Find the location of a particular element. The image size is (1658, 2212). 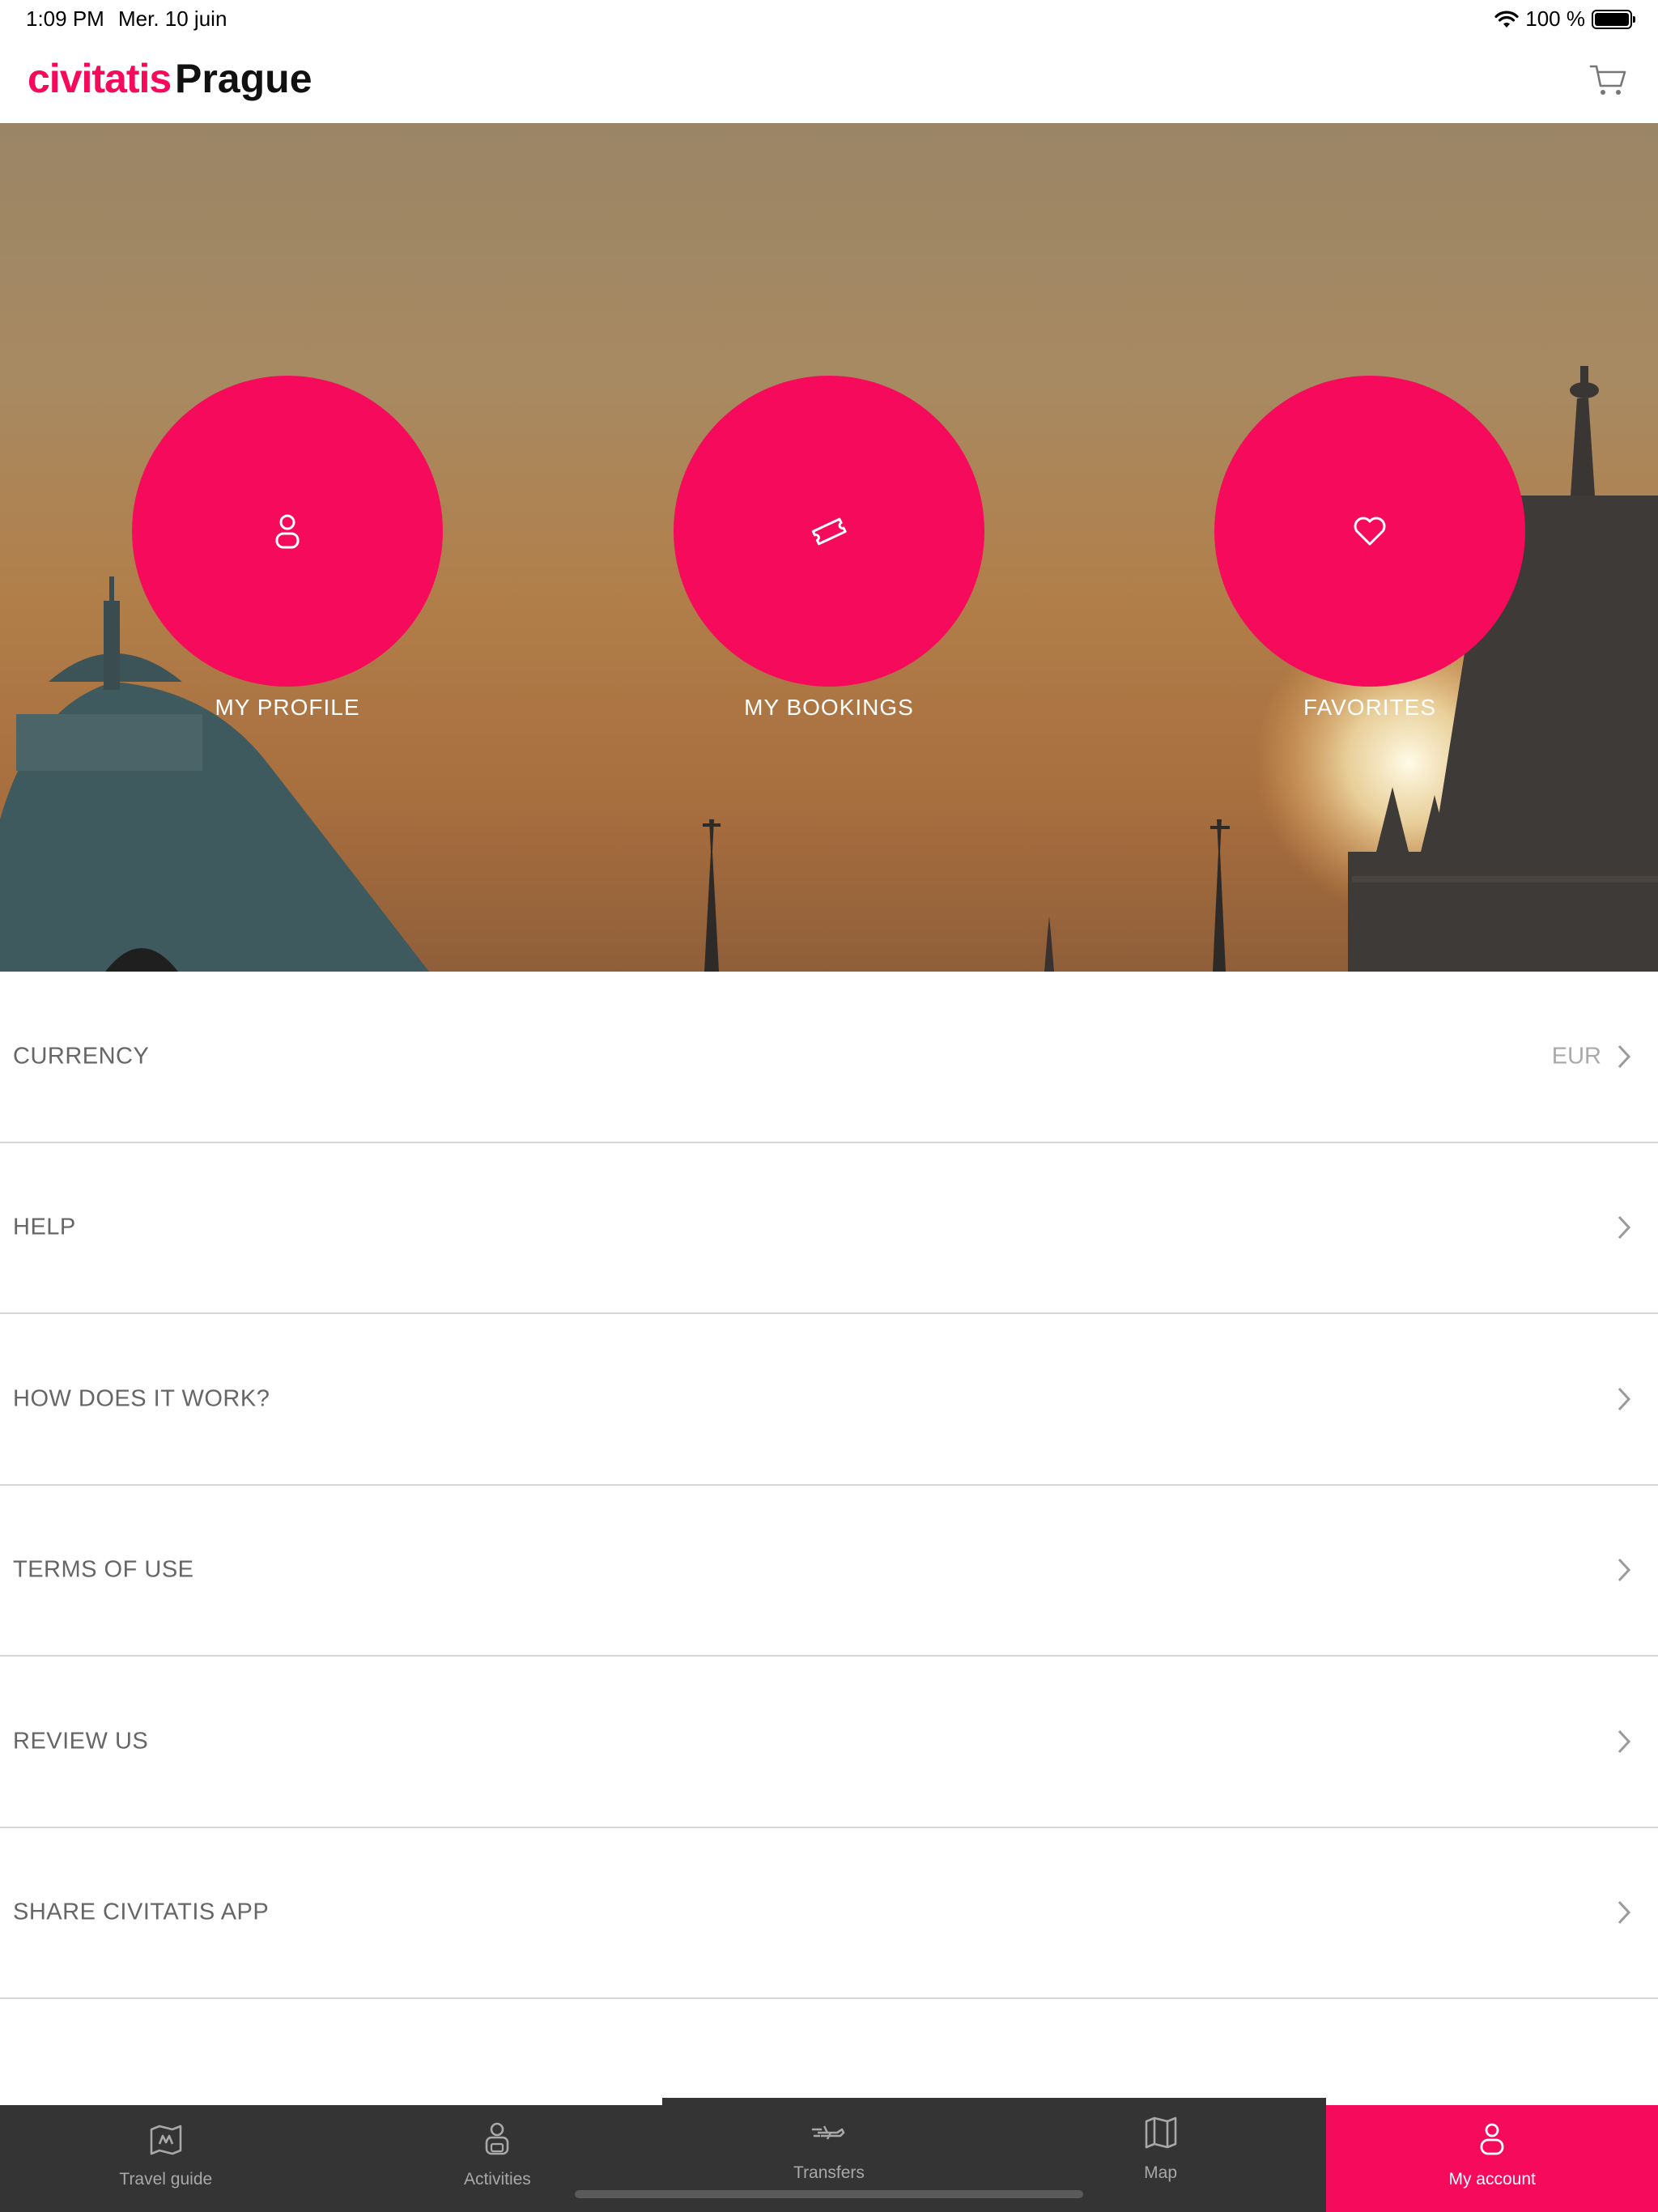

favorites-button is located at coordinates (1369, 531).